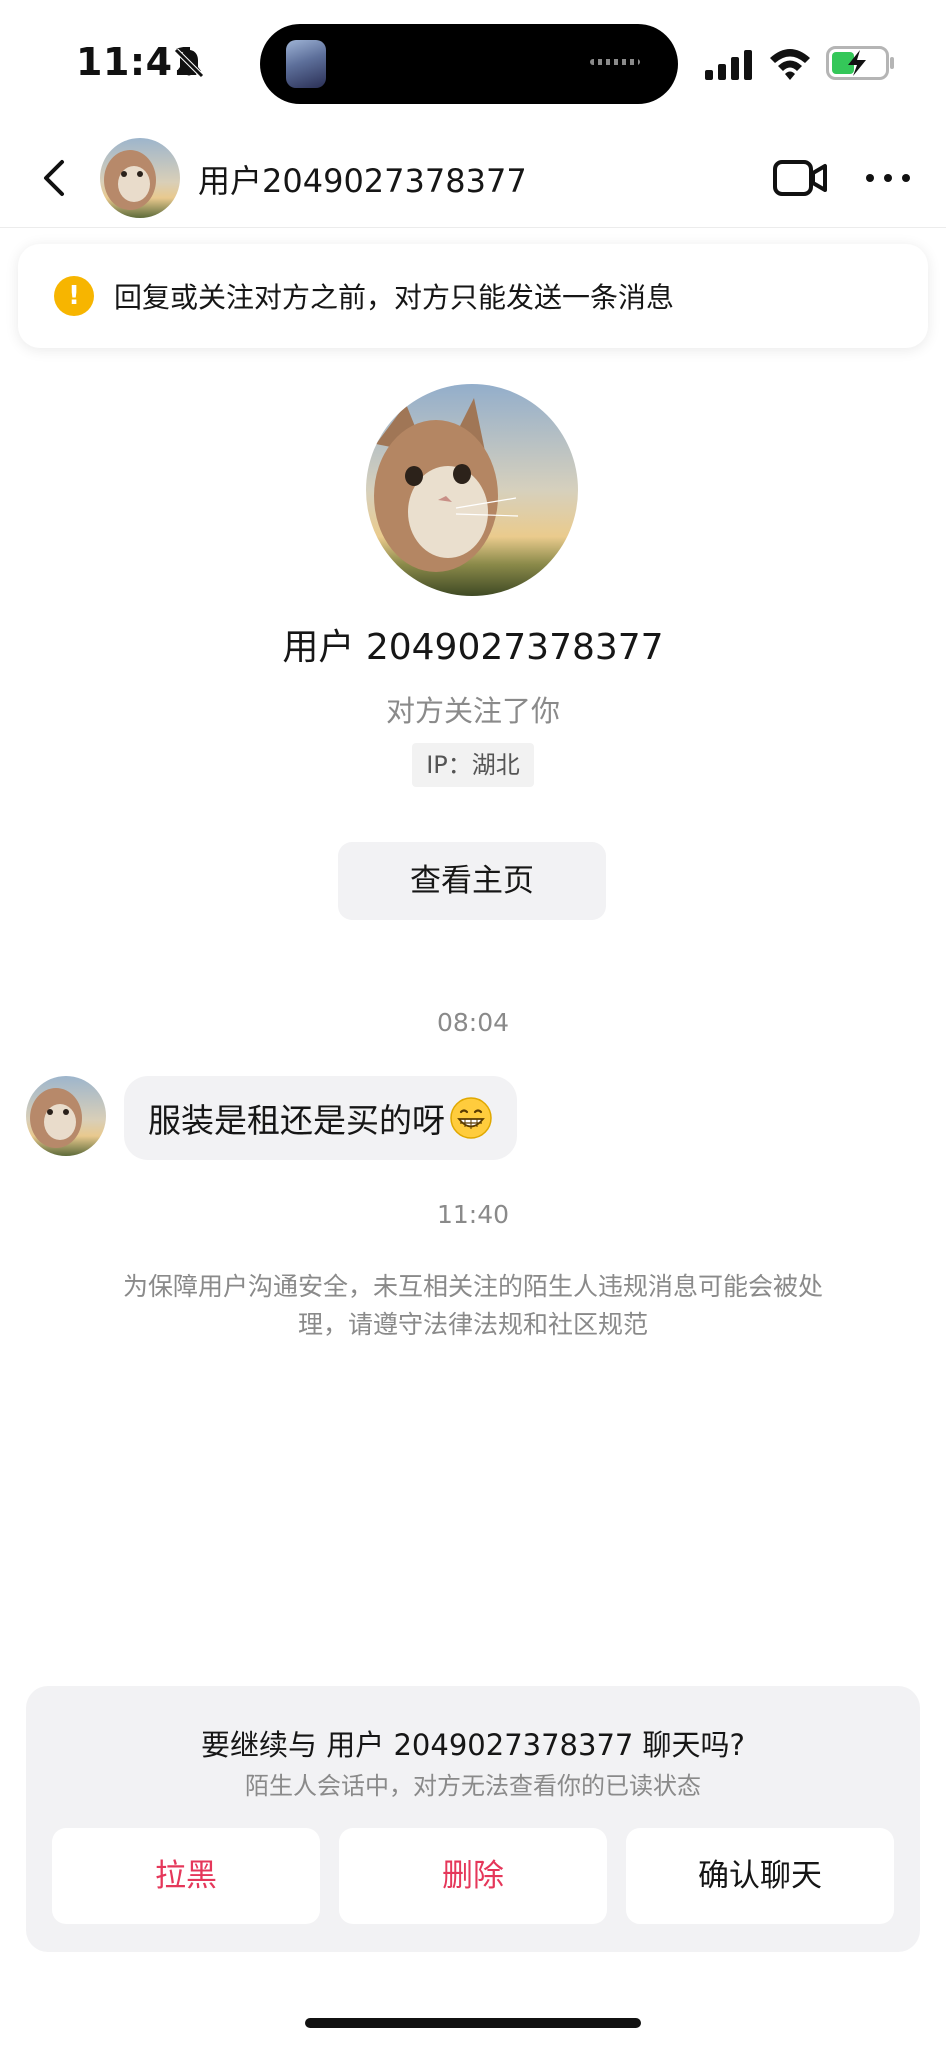  Describe the element at coordinates (74, 296) in the screenshot. I see `warning-icon: !` at that location.